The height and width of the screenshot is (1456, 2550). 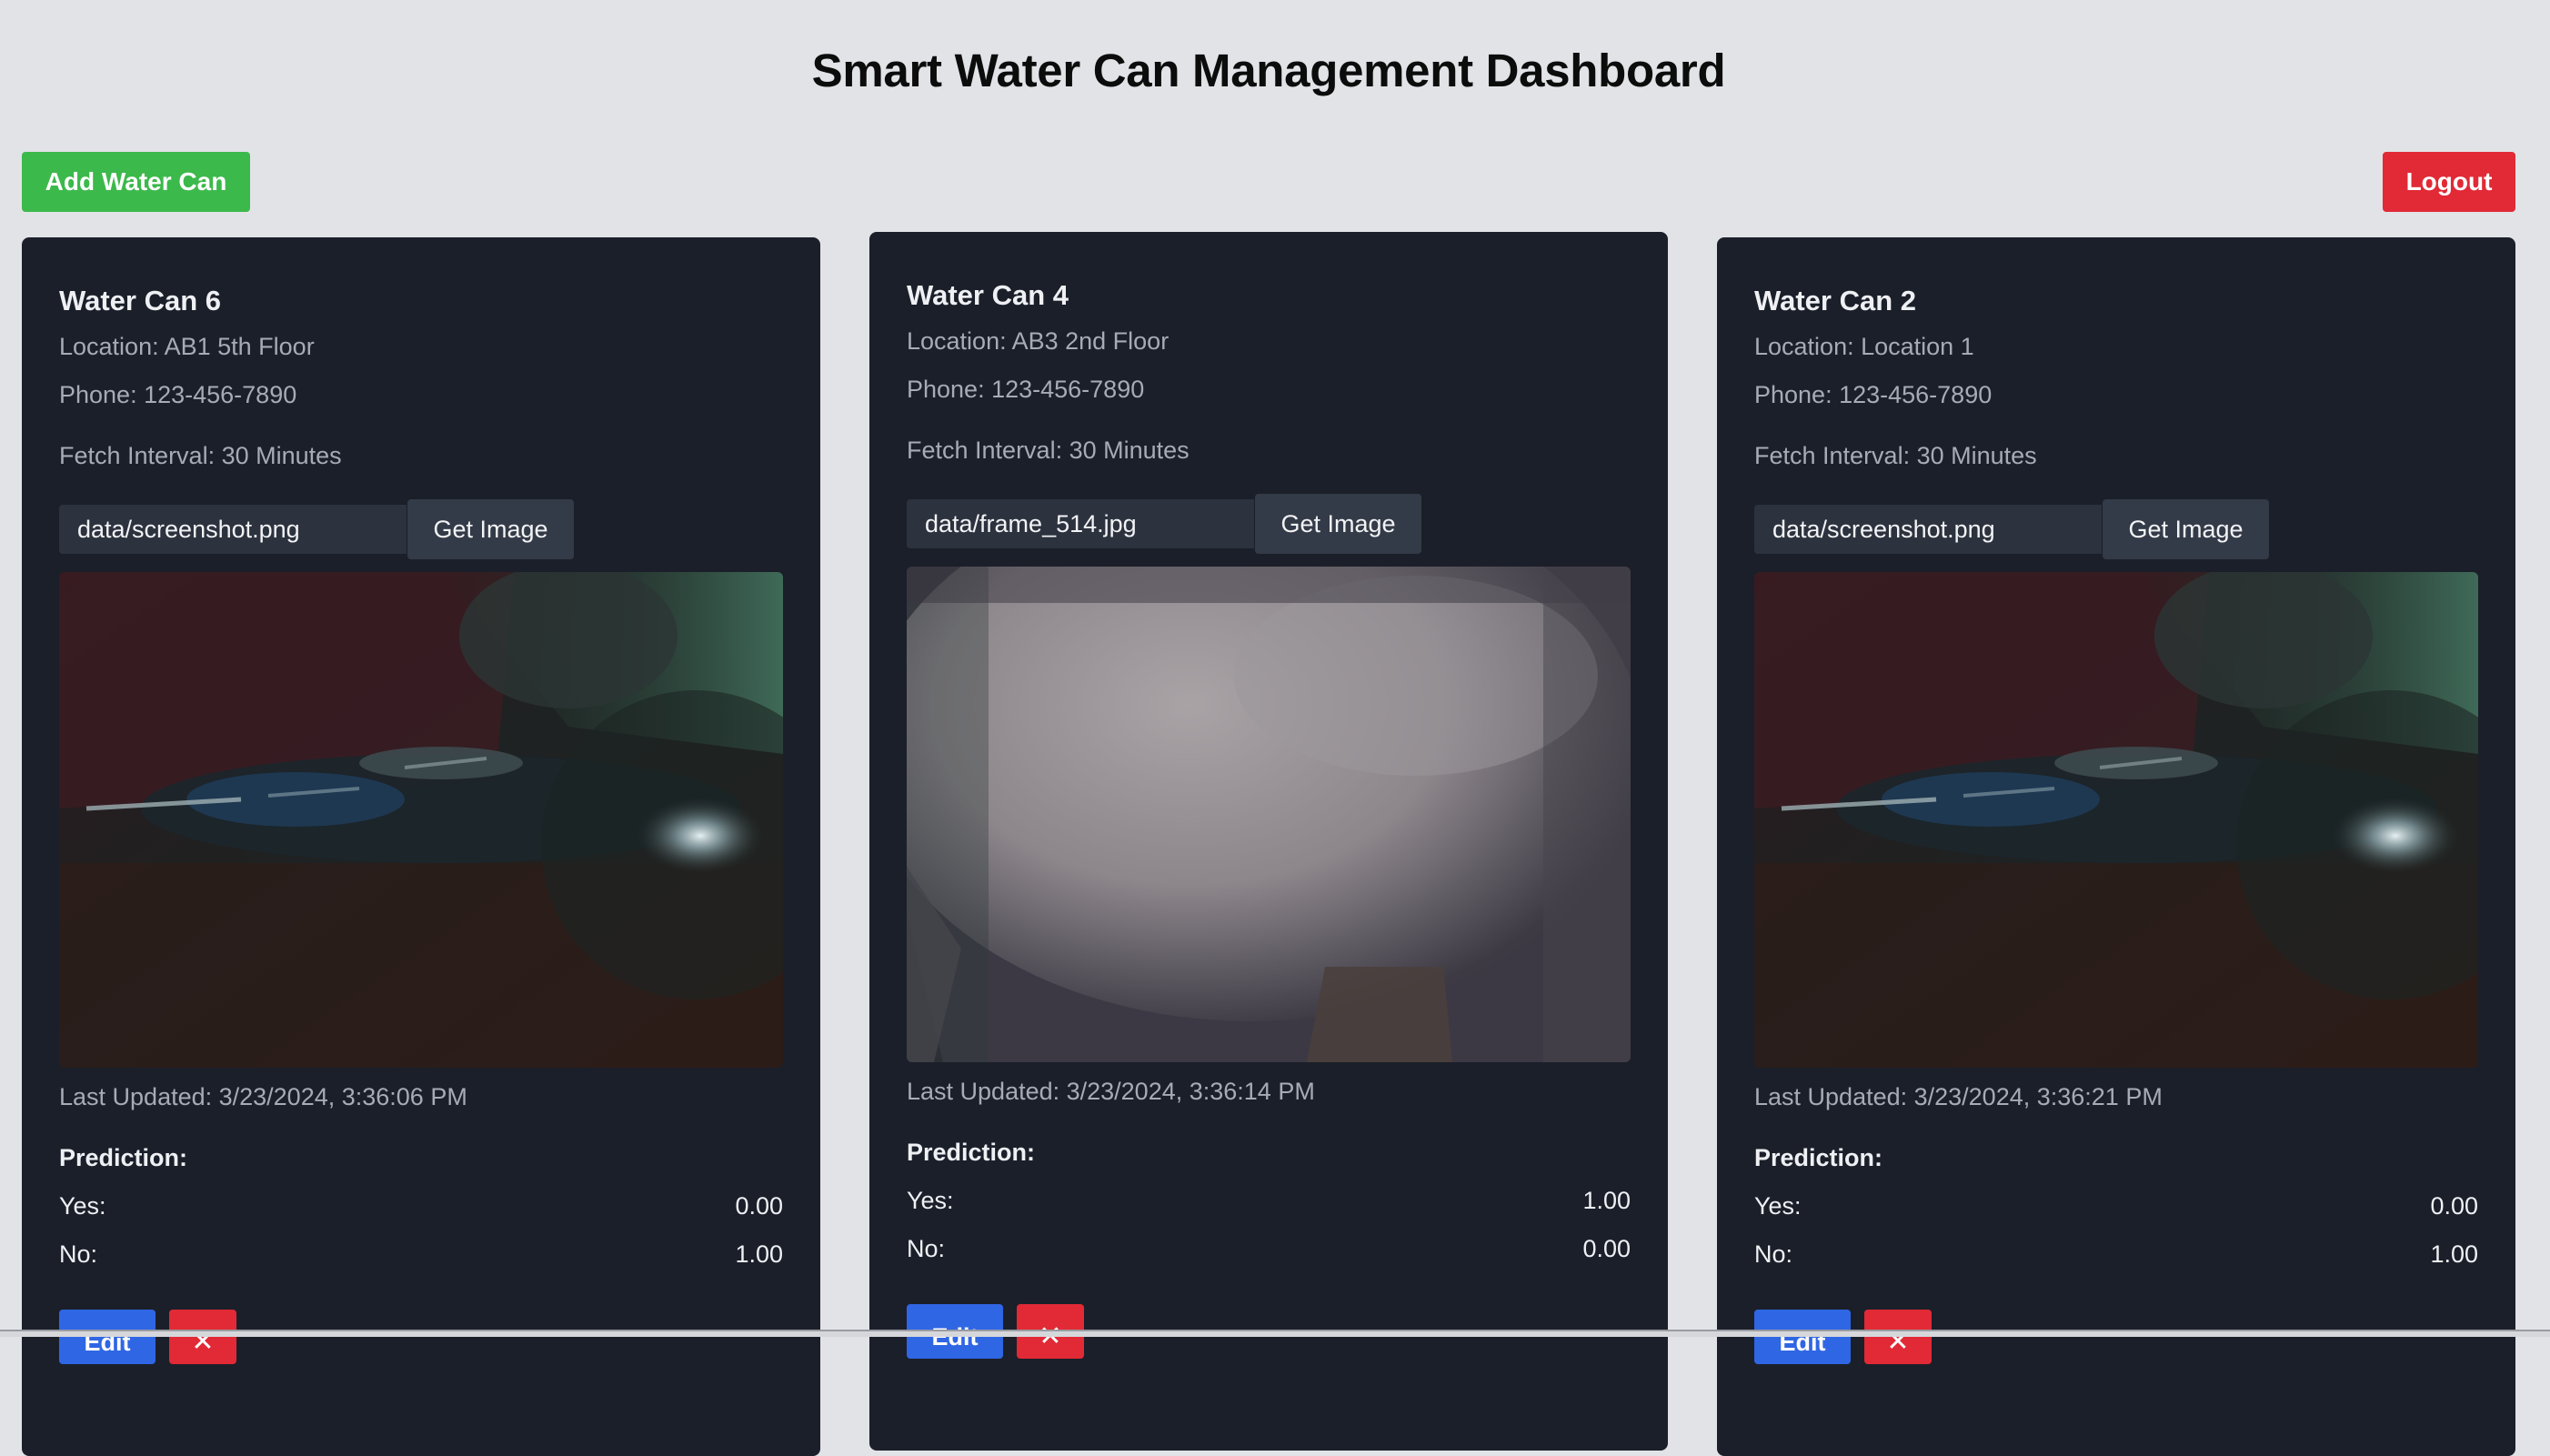 What do you see at coordinates (1038, 341) in the screenshot?
I see `location-text: Location: AB3 2nd Floor` at bounding box center [1038, 341].